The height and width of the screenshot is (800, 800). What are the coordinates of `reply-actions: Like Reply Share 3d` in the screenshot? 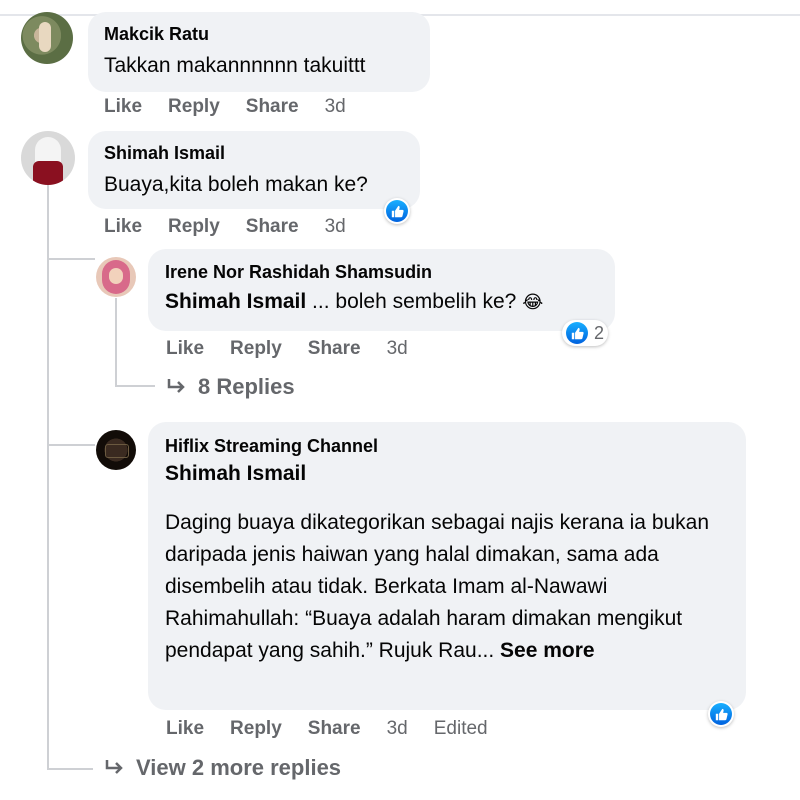 It's located at (287, 349).